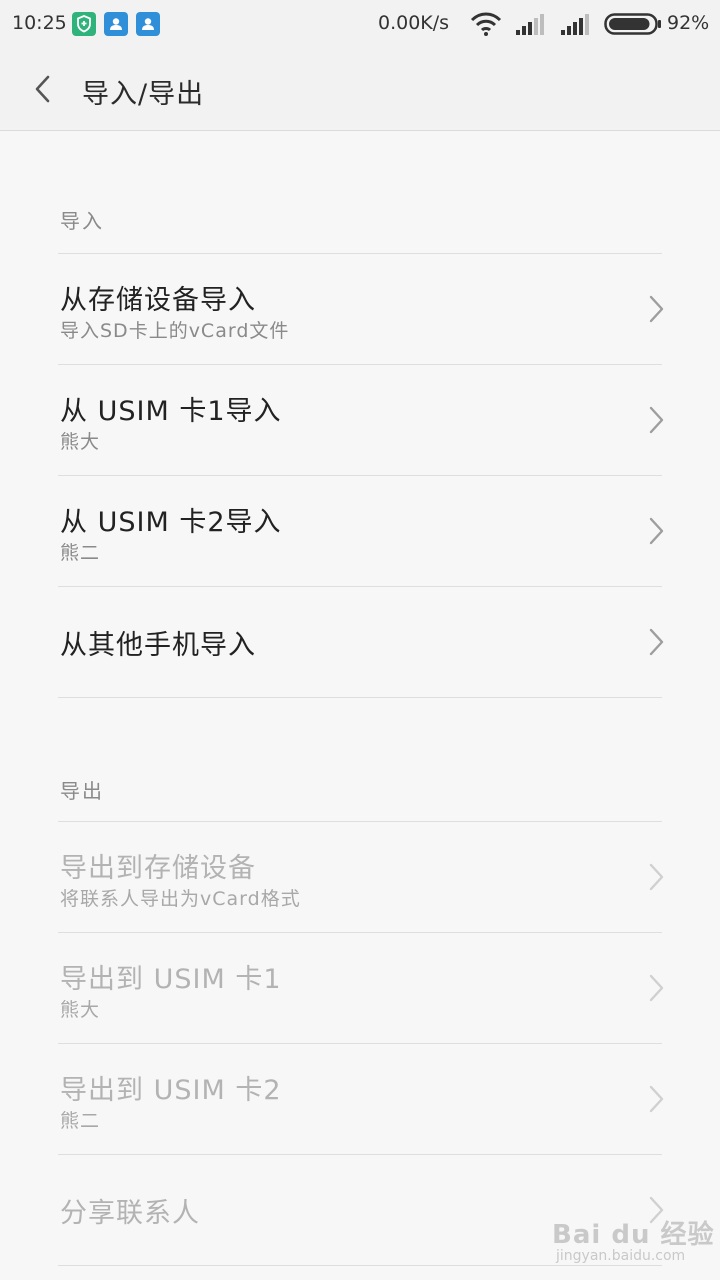  Describe the element at coordinates (360, 309) in the screenshot. I see `import-from-storage-item: 从存储设备导入 导入SD卡上的vCard文件` at that location.